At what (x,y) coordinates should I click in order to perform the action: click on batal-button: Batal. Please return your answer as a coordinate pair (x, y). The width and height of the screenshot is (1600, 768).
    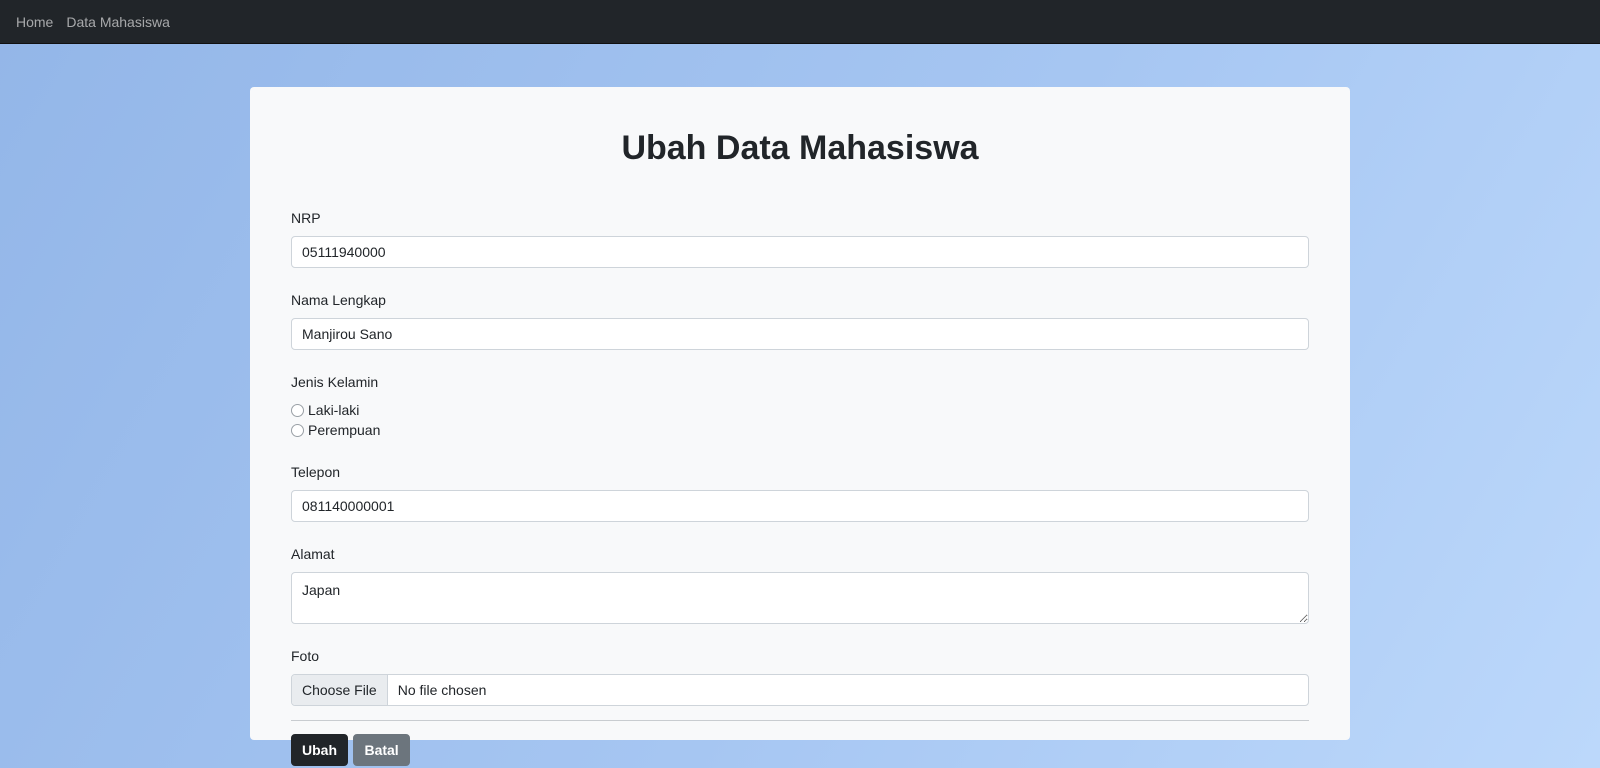
    Looking at the image, I should click on (381, 750).